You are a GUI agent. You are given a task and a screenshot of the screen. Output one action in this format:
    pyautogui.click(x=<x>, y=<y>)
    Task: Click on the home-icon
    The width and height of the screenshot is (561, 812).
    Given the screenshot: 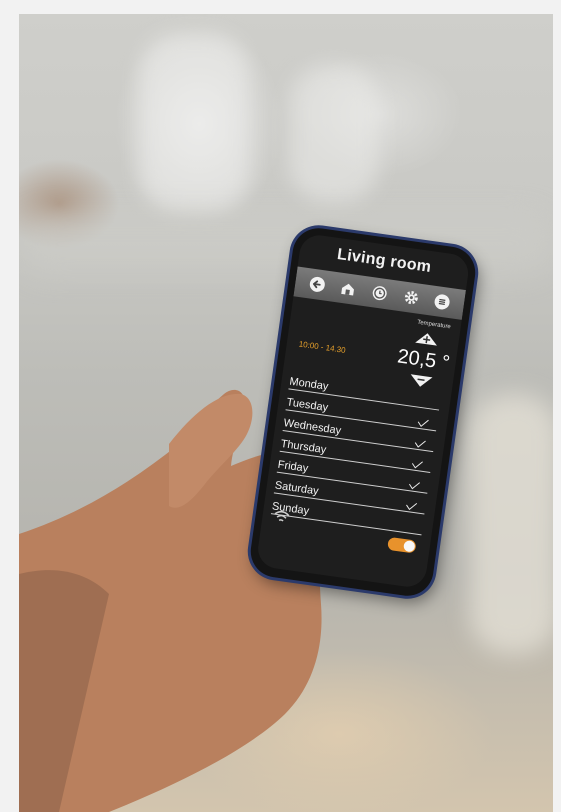 What is the action you would take?
    pyautogui.click(x=348, y=289)
    